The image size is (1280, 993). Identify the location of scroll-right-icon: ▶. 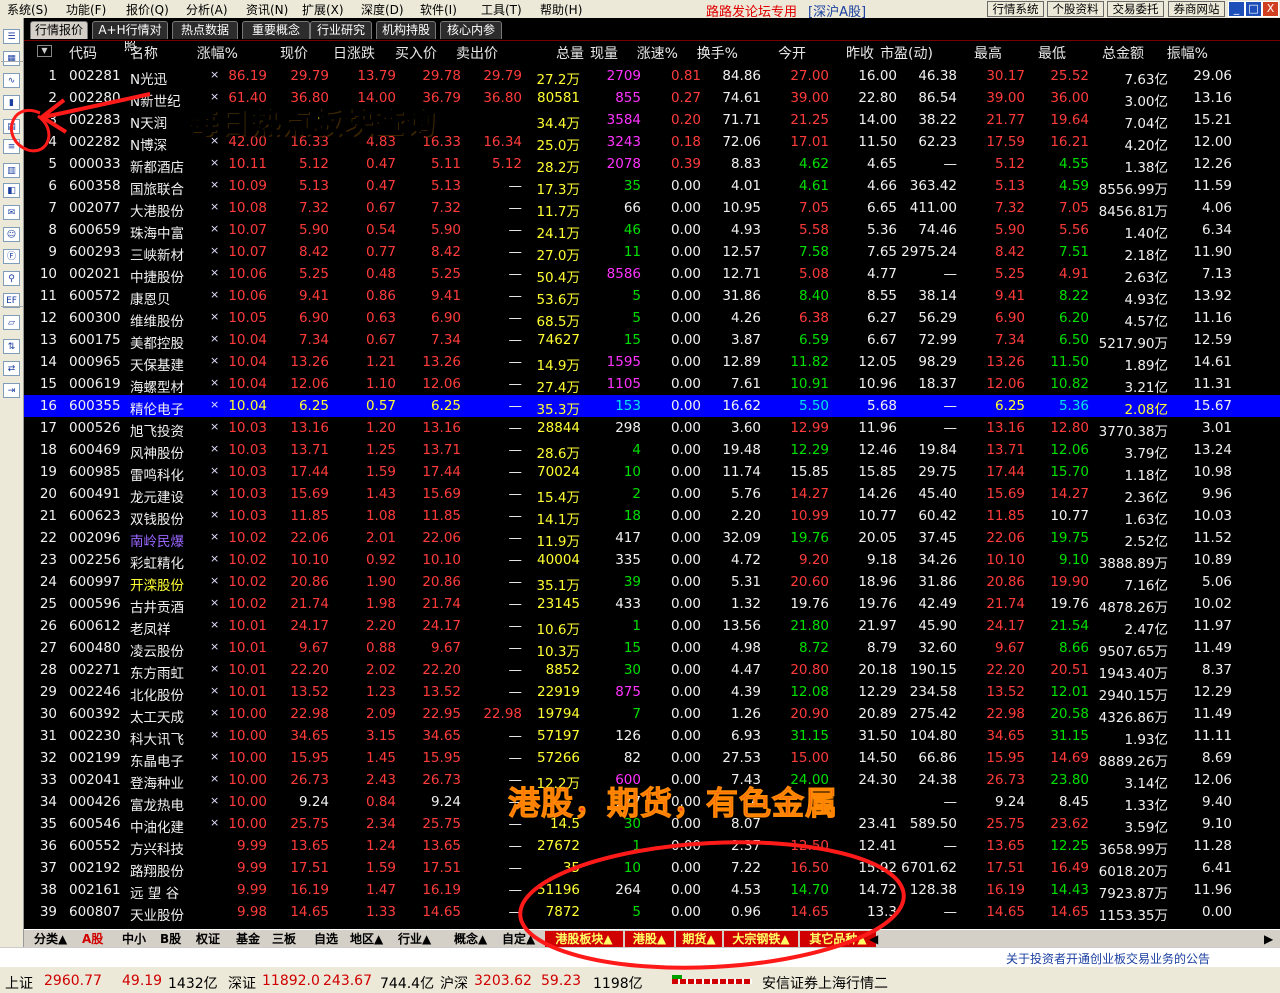
(1268, 939).